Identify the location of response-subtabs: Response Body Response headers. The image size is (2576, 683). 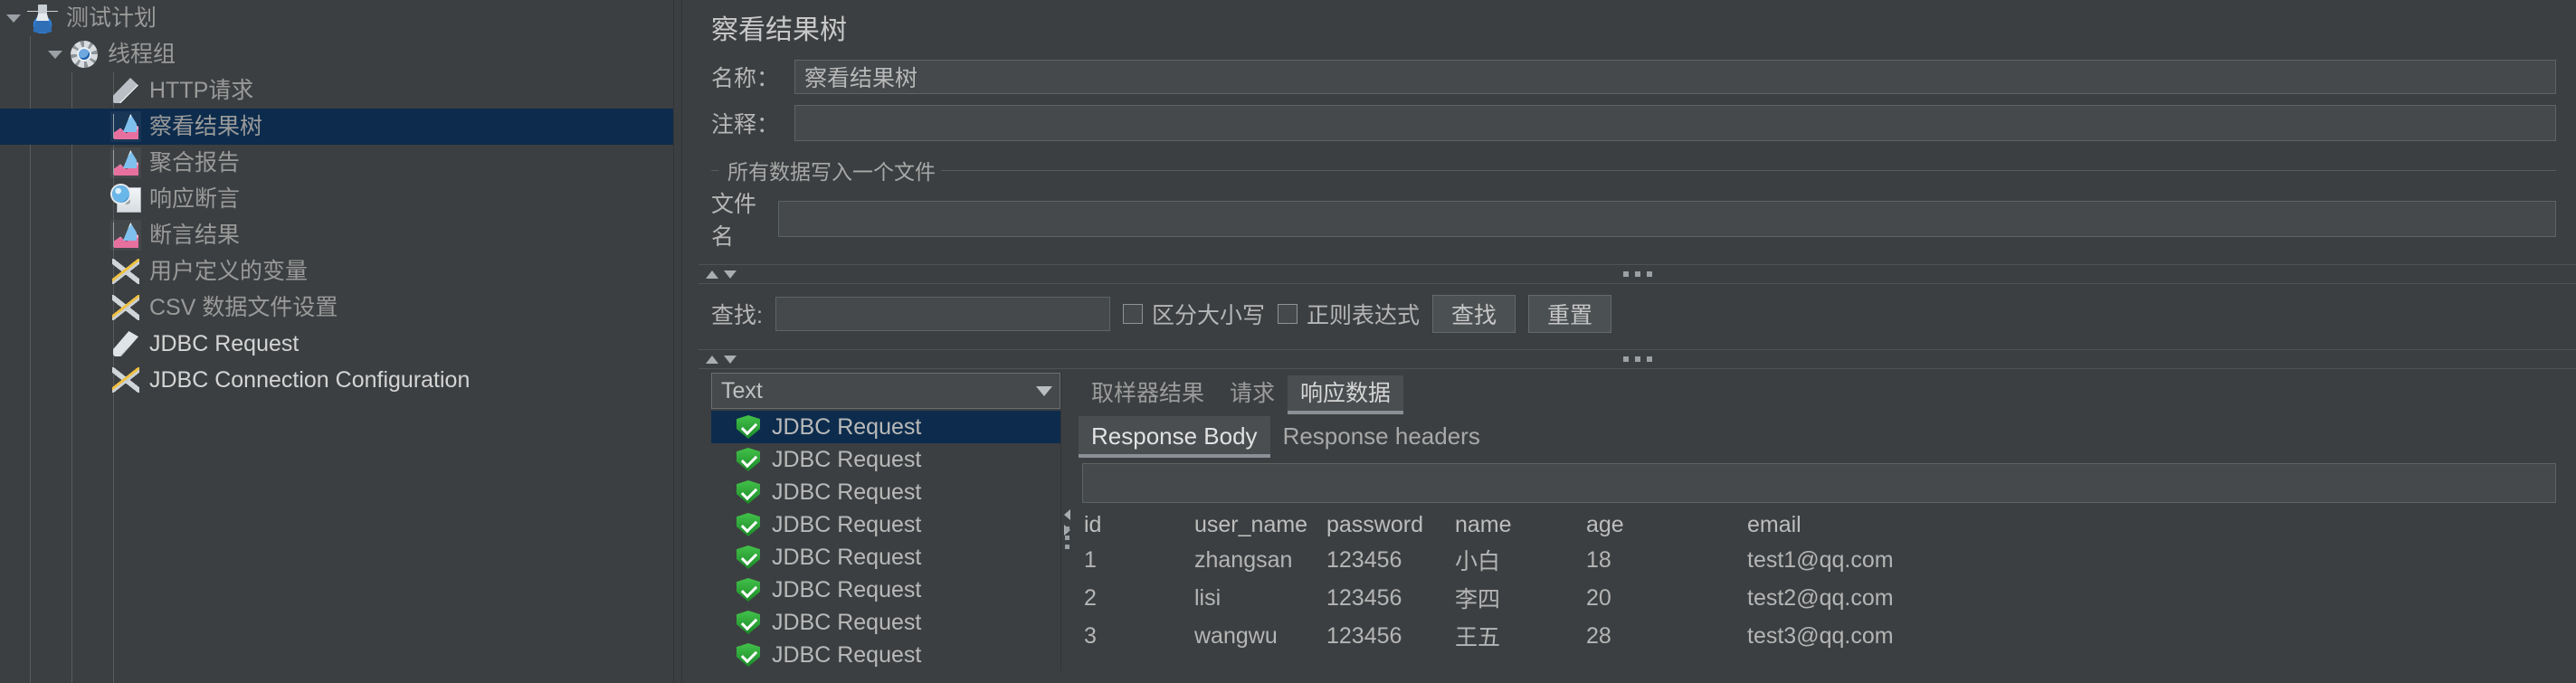
(1825, 436).